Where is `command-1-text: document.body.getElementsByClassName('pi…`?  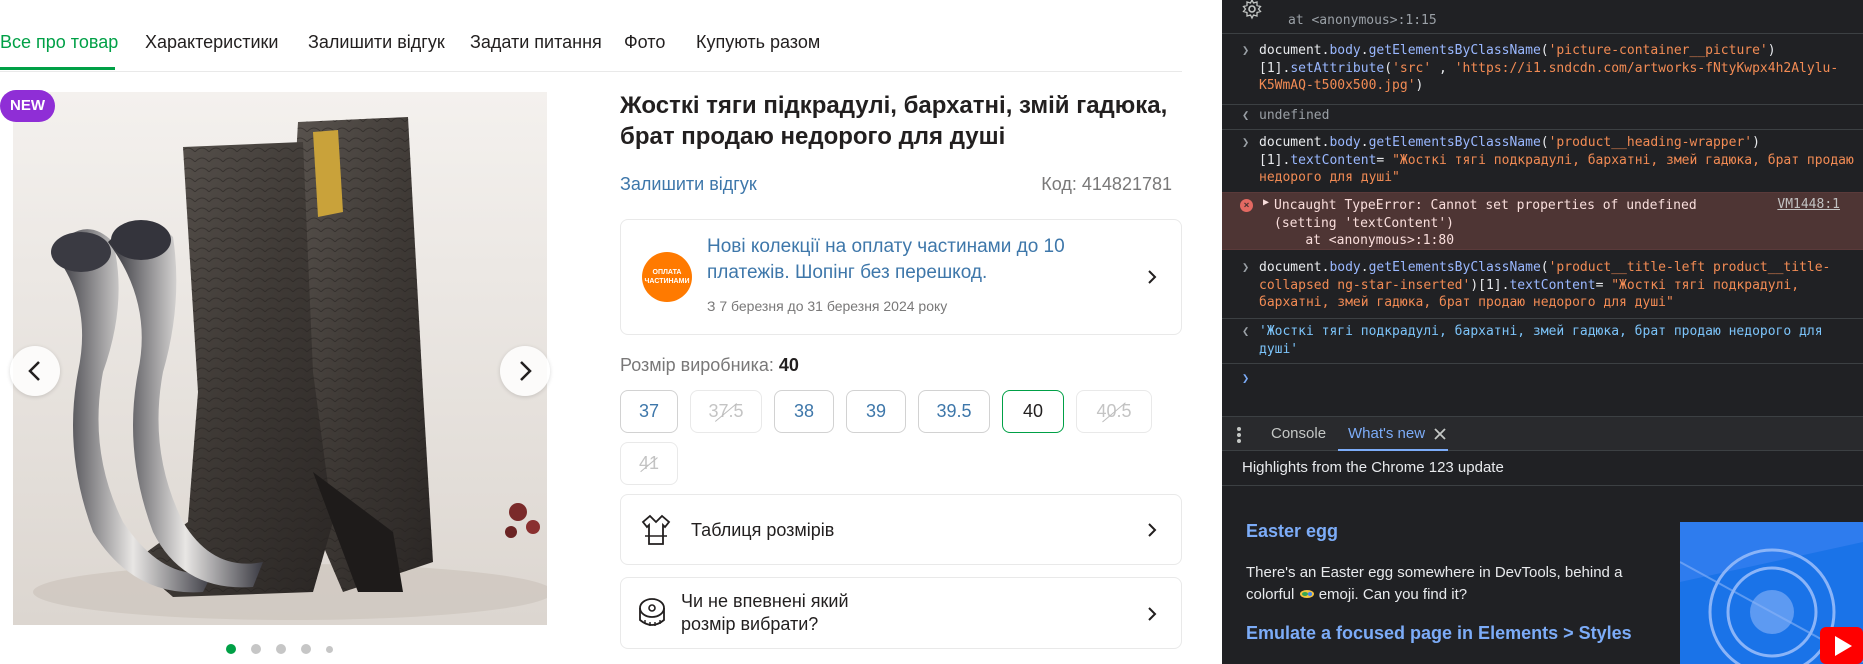 command-1-text: document.body.getElementsByClassName('pi… is located at coordinates (1549, 68).